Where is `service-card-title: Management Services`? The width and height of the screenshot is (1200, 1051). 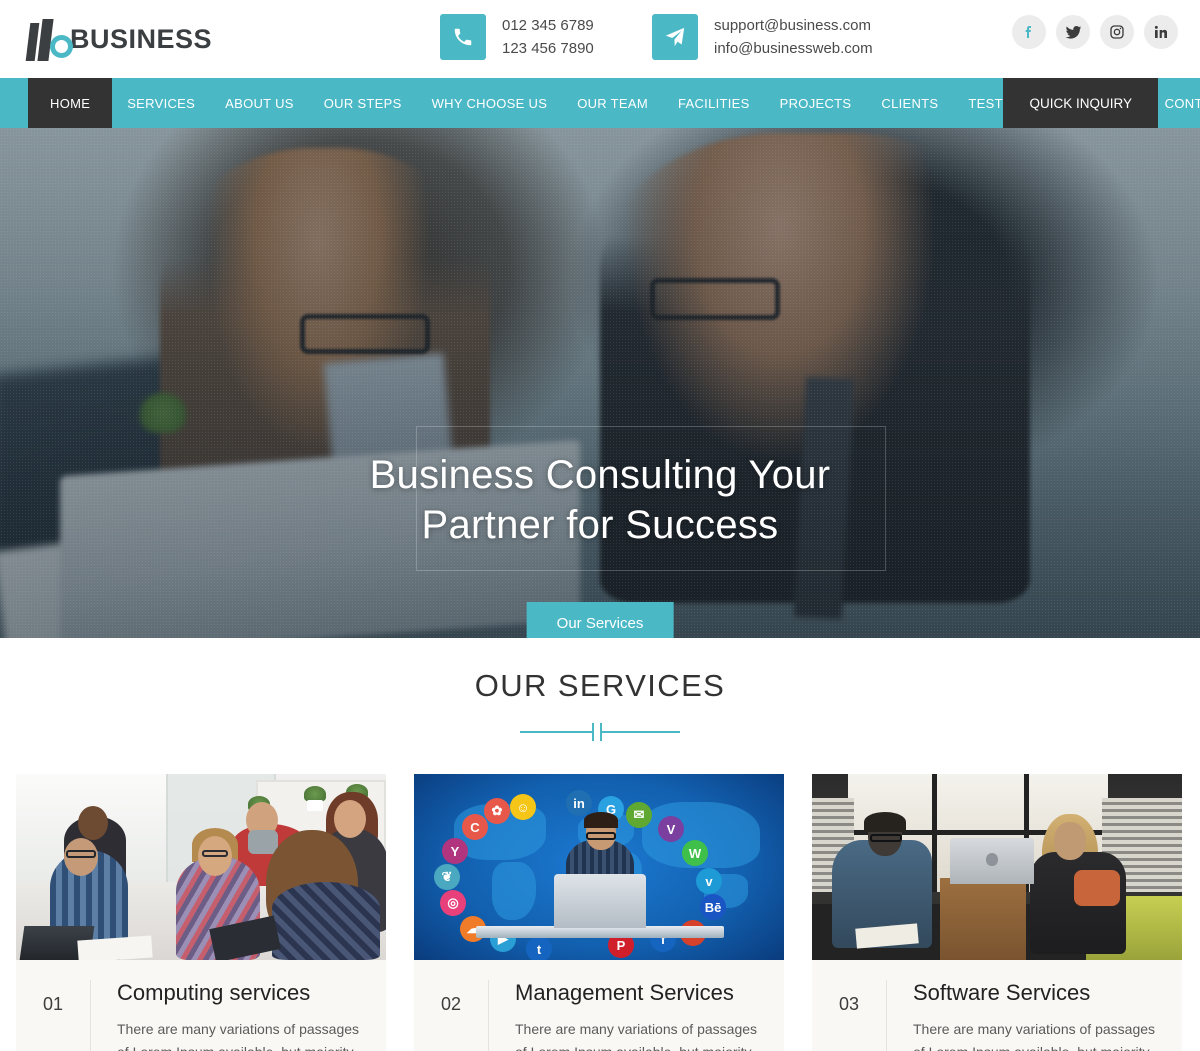 service-card-title: Management Services is located at coordinates (641, 993).